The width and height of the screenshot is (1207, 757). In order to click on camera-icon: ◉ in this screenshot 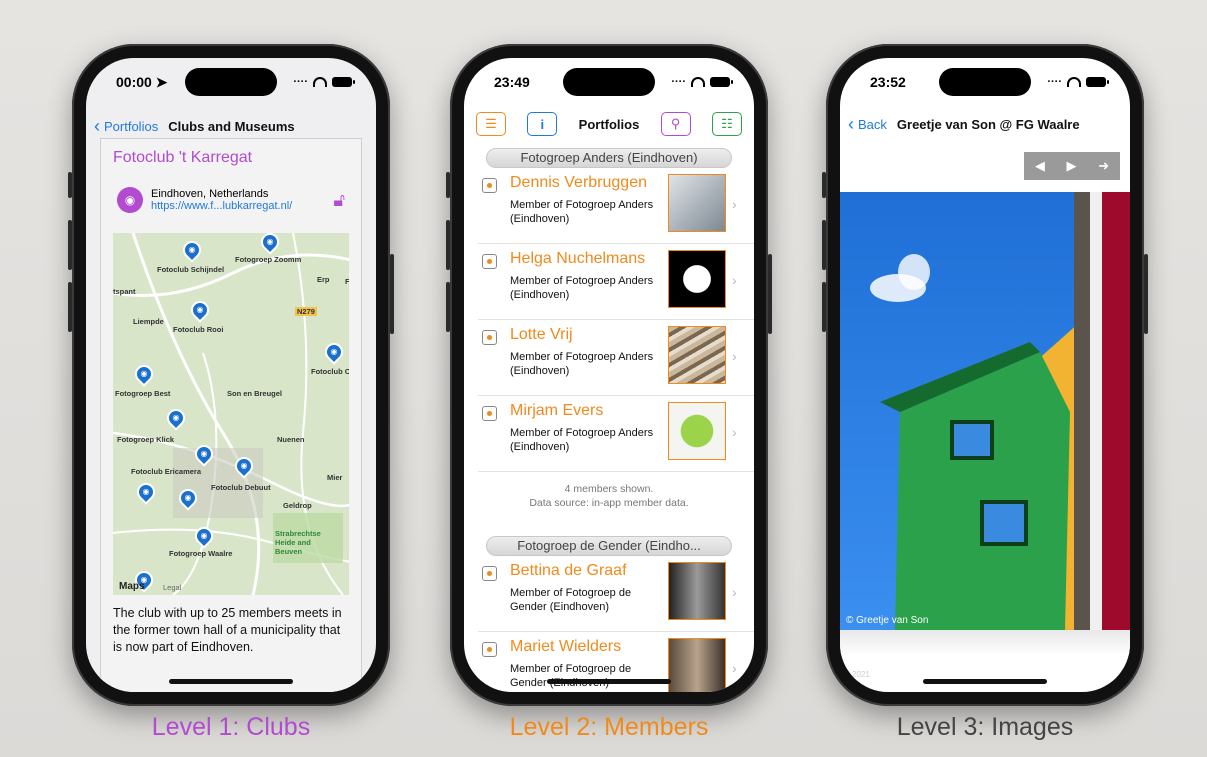, I will do `click(130, 200)`.